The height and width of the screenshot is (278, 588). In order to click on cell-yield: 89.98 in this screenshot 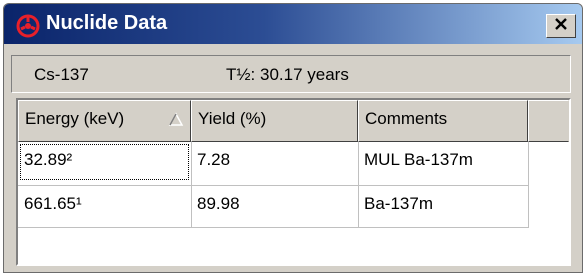, I will do `click(274, 206)`.